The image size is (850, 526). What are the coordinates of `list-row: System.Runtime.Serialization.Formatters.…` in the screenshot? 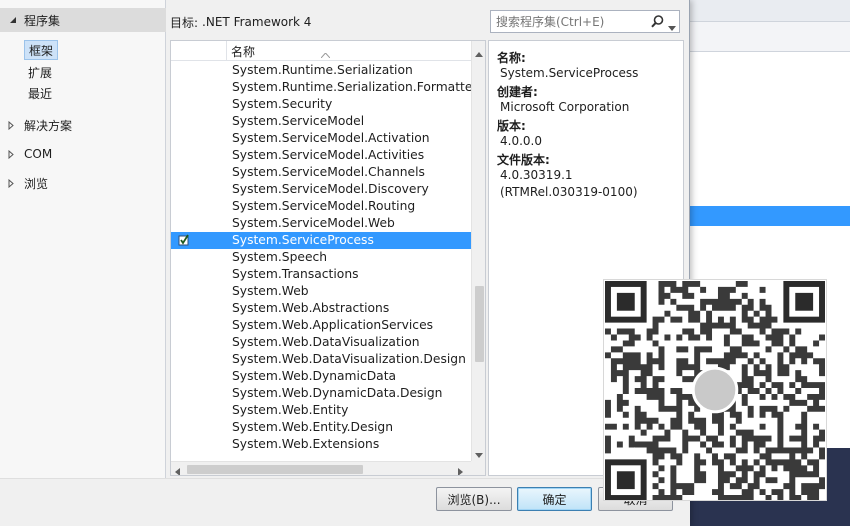 It's located at (321, 87).